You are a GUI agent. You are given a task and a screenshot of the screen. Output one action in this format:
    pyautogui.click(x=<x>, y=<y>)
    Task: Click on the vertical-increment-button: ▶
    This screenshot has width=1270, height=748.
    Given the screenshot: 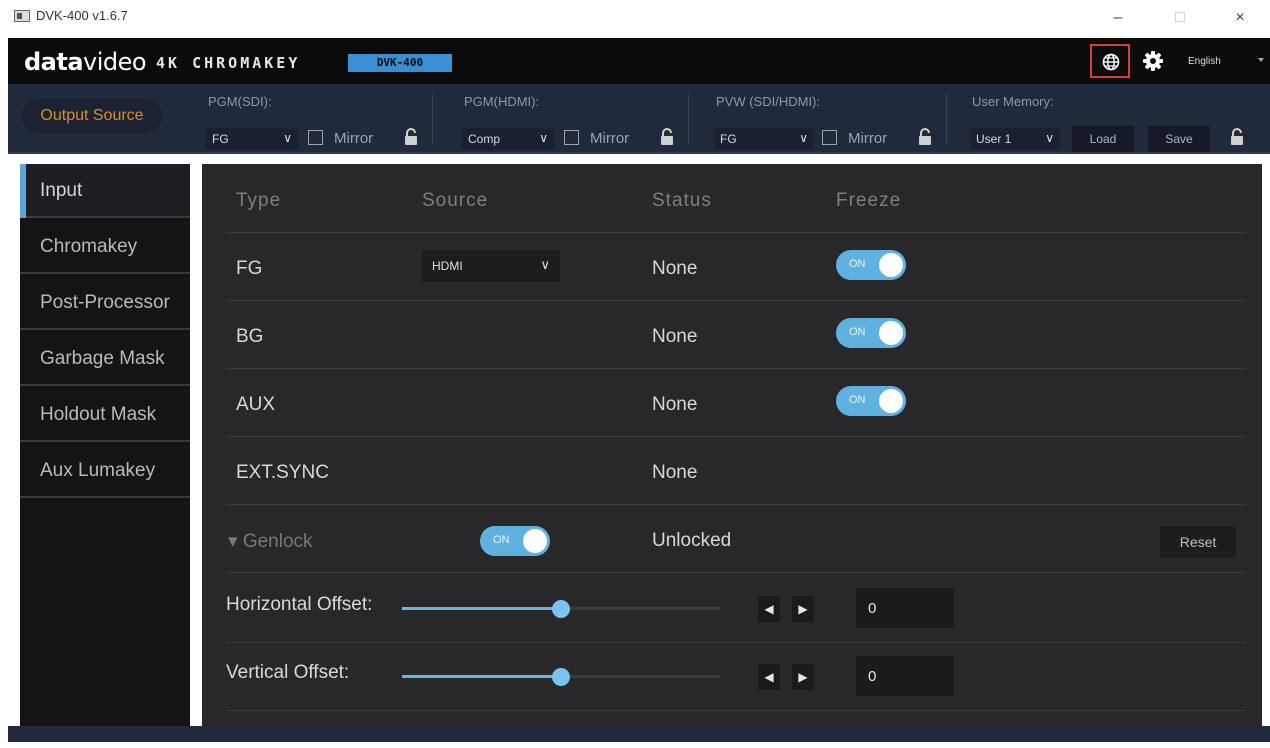 What is the action you would take?
    pyautogui.click(x=803, y=677)
    